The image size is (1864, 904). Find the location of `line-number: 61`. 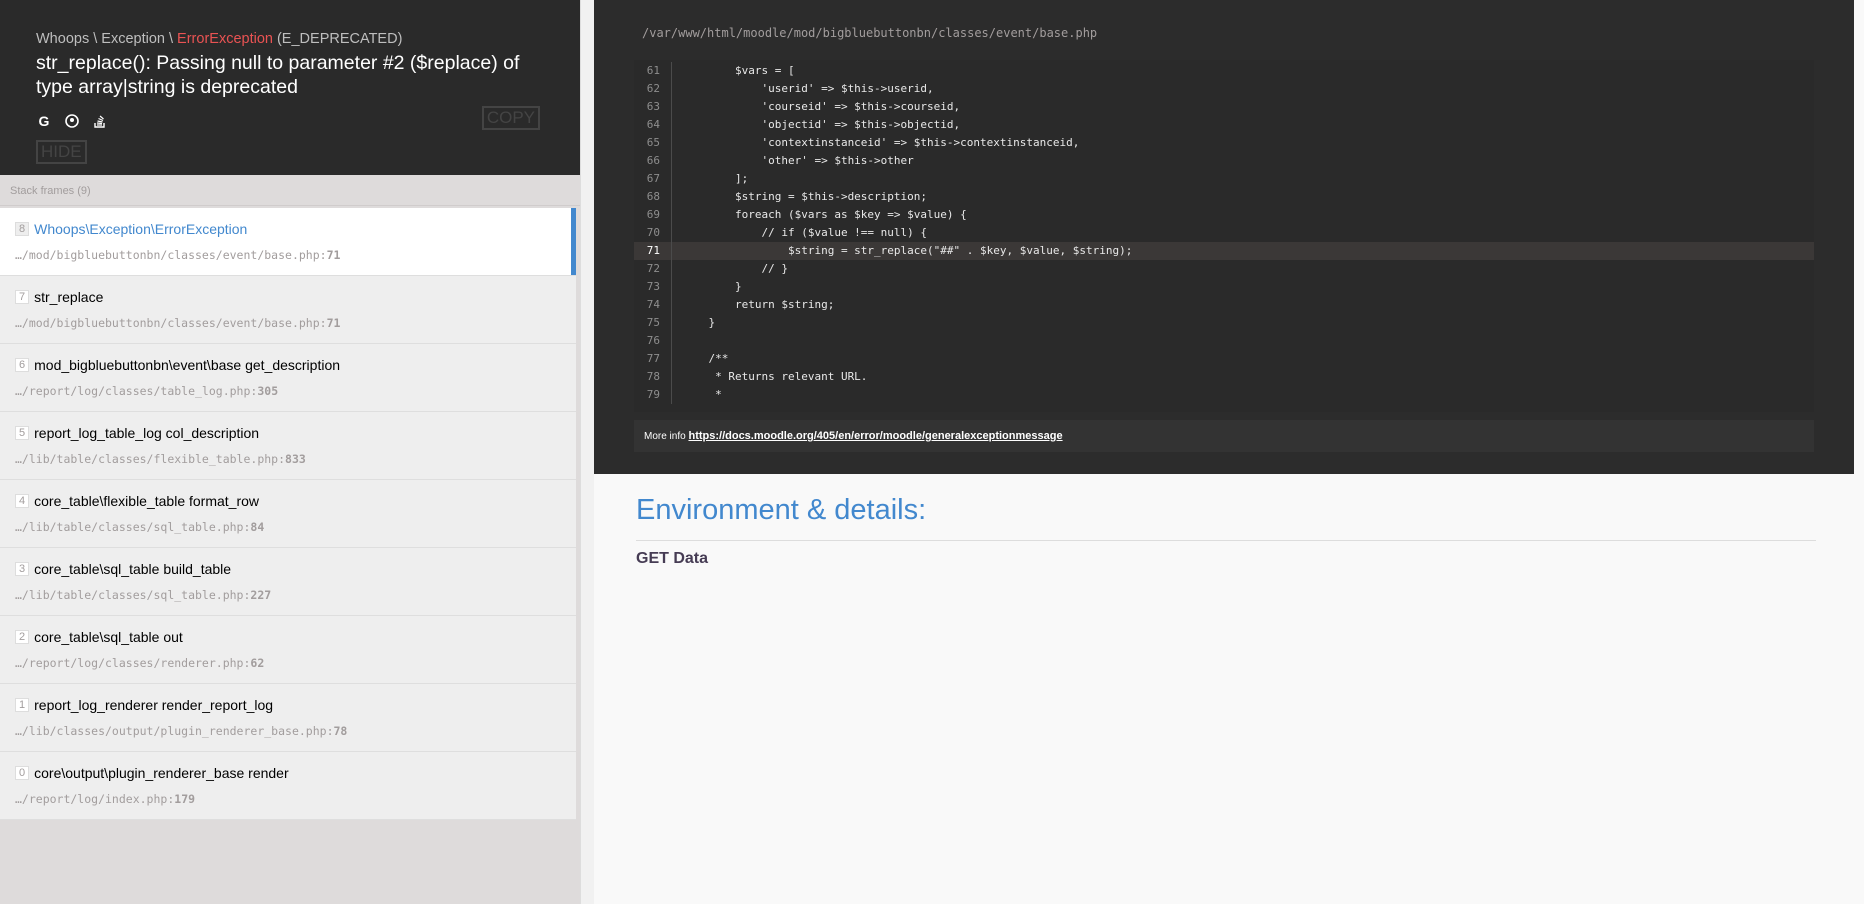

line-number: 61 is located at coordinates (653, 70).